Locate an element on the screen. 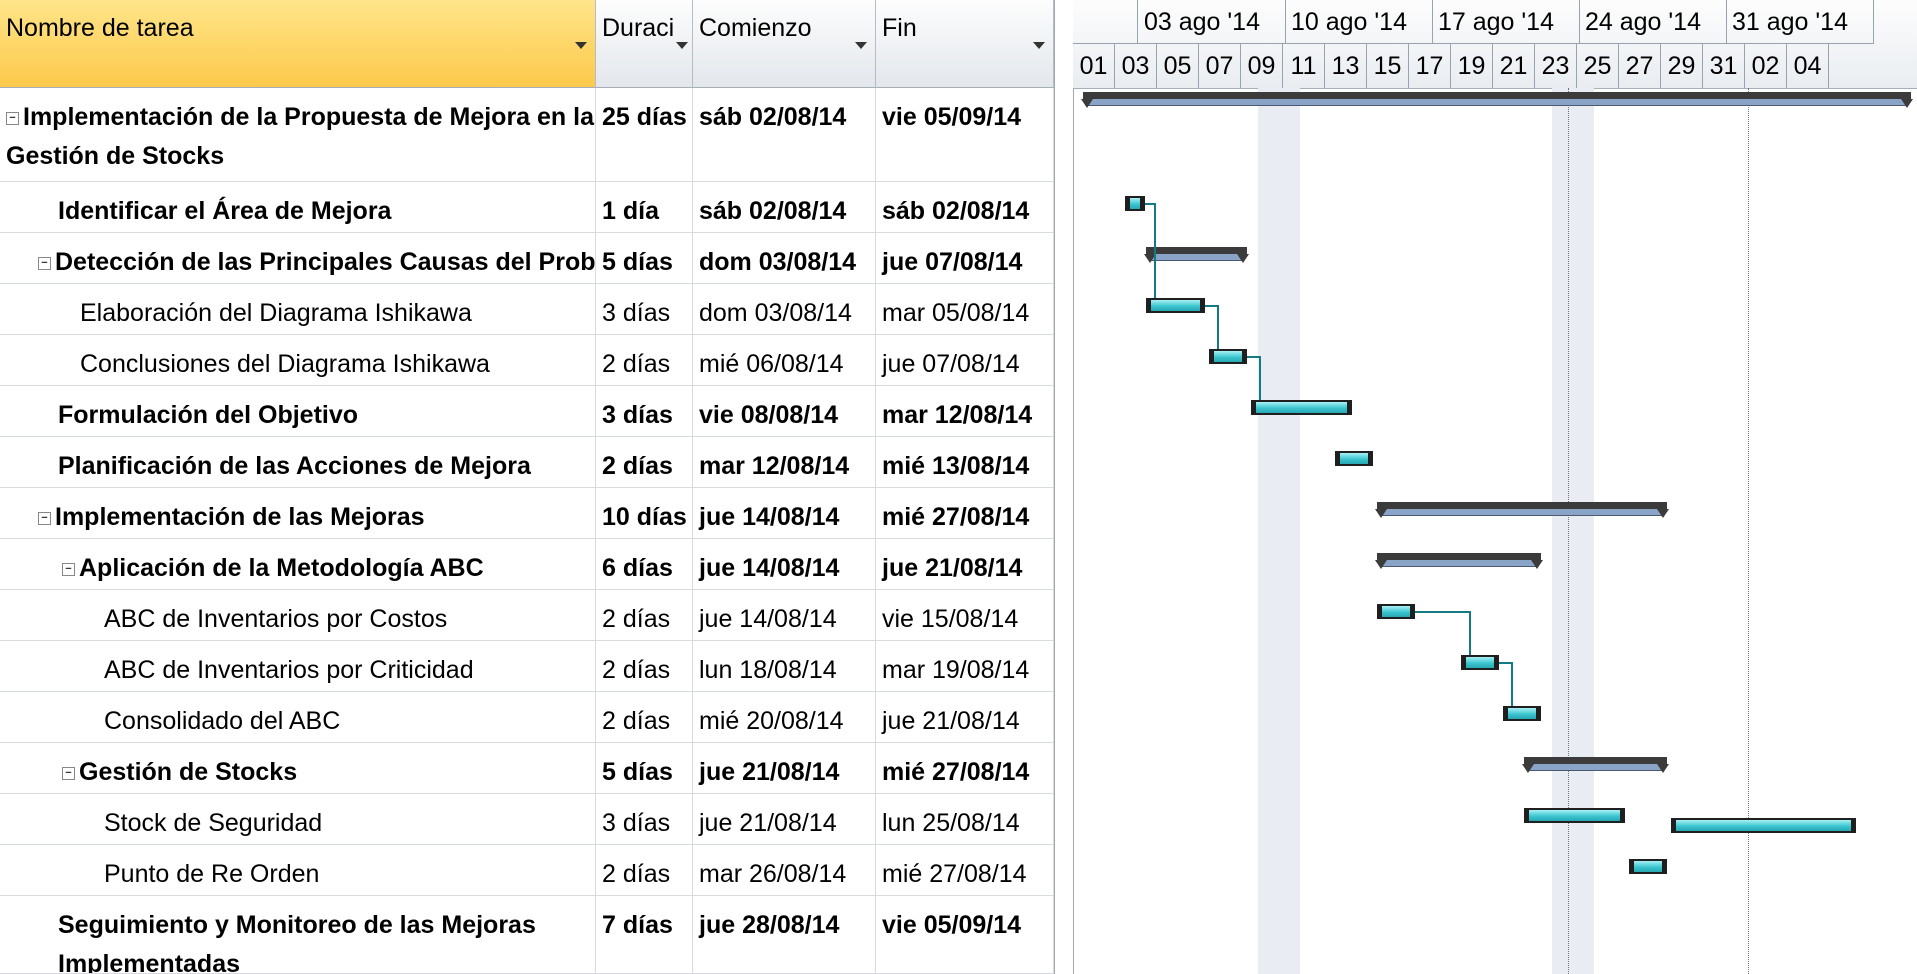 The image size is (1917, 974). task-end: mar 05/08/14 is located at coordinates (965, 309).